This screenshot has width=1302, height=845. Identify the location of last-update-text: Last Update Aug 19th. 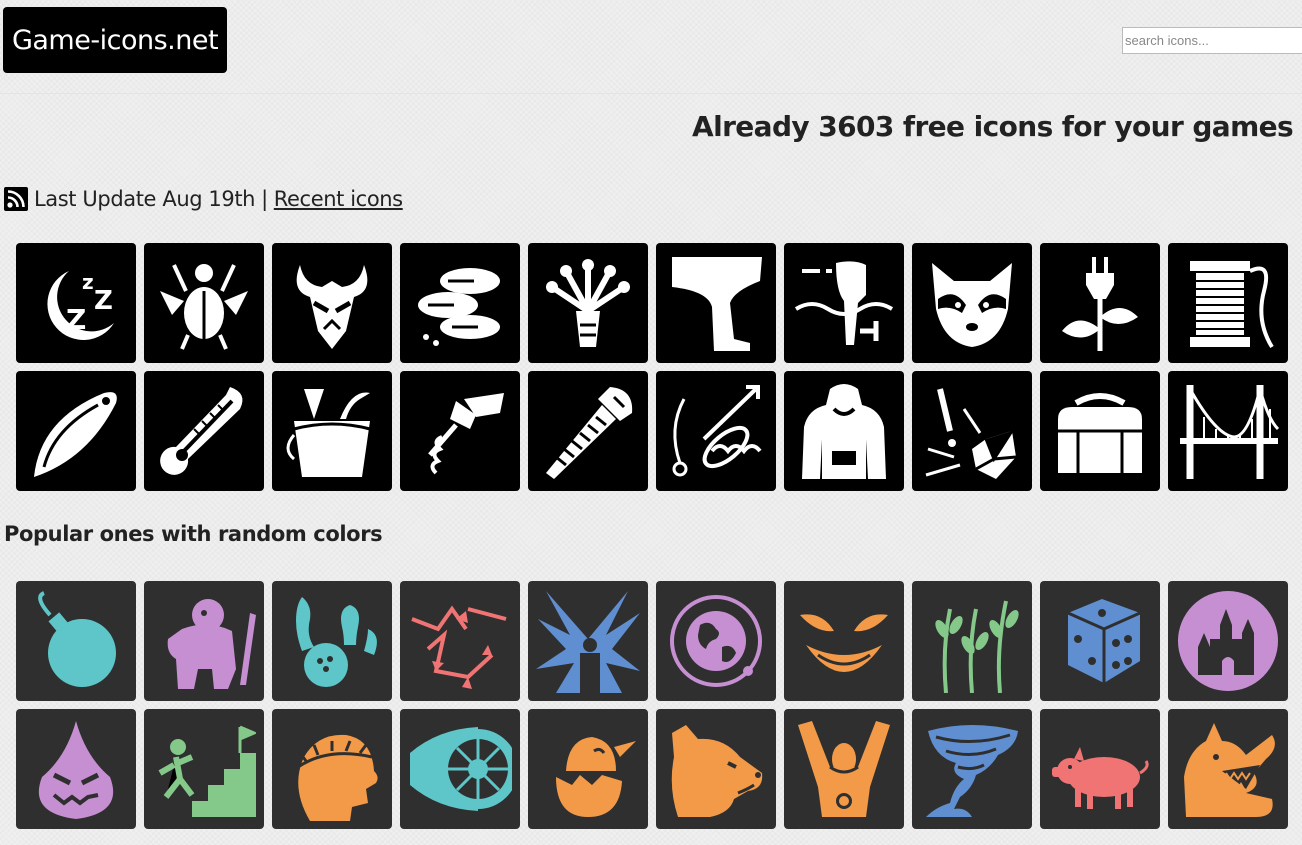
(145, 199).